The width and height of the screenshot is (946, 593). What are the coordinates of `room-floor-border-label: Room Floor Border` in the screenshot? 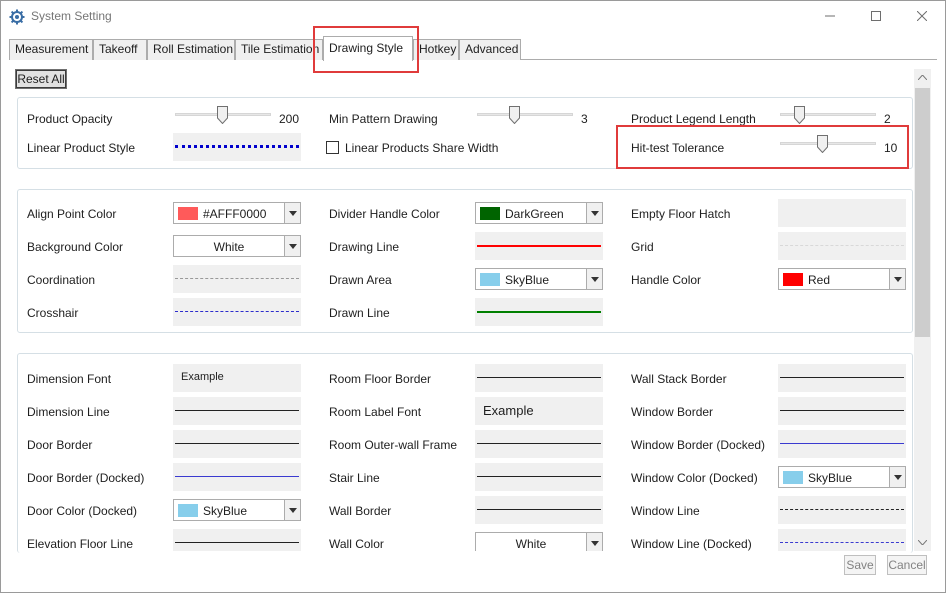 It's located at (380, 379).